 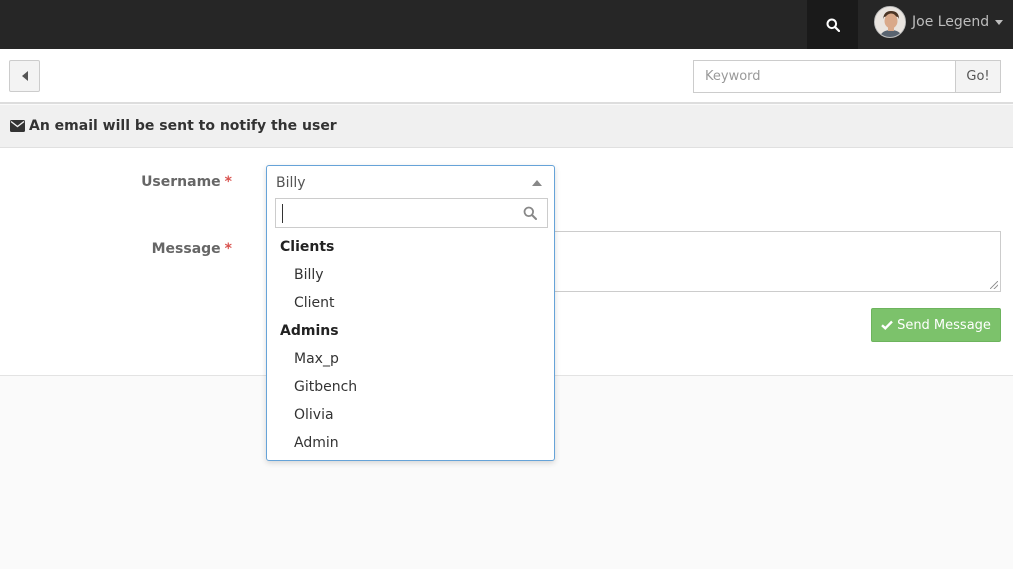 What do you see at coordinates (506, 24) in the screenshot?
I see `top-navbar: Joe Legend` at bounding box center [506, 24].